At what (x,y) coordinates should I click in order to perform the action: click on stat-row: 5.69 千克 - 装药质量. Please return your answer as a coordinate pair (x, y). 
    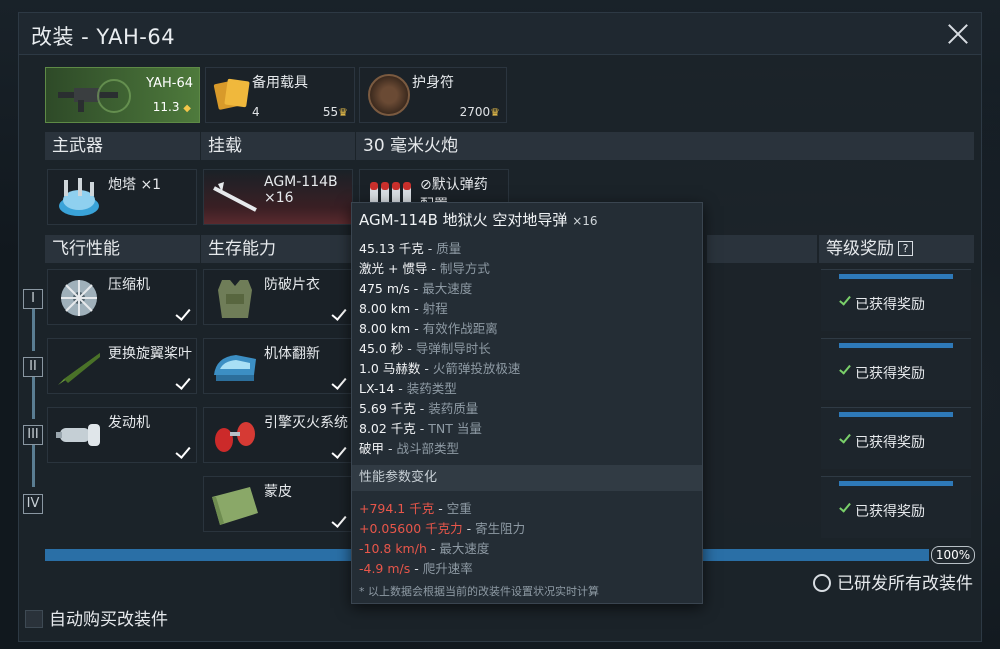
    Looking at the image, I should click on (419, 408).